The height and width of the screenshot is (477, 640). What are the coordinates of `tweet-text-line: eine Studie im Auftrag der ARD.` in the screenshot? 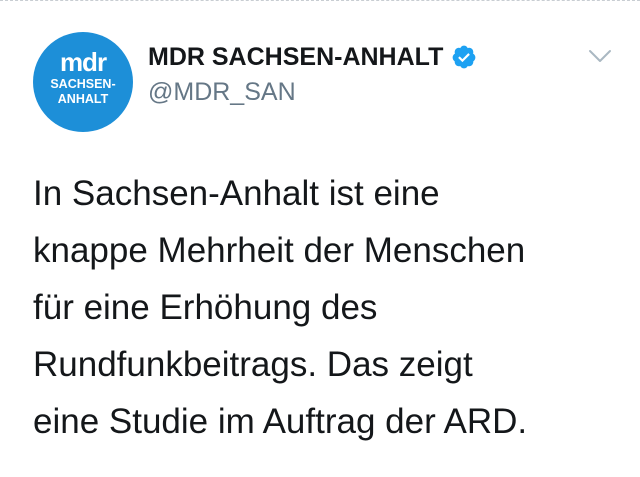 It's located at (280, 421).